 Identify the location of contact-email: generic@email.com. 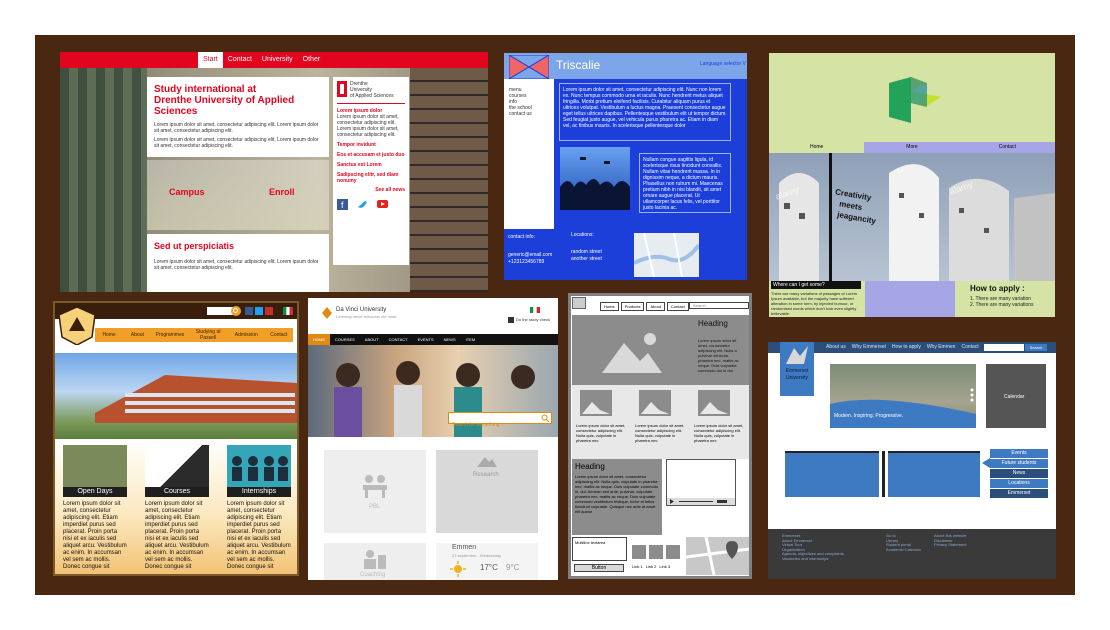
(530, 255).